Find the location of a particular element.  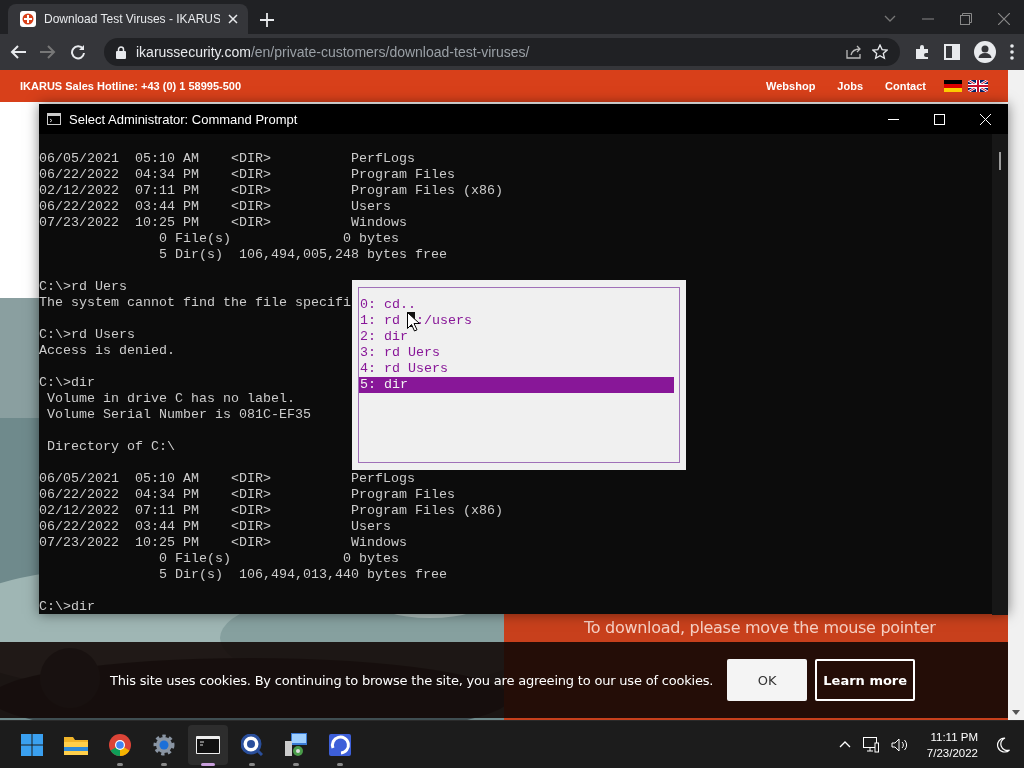

learn-more-button: Learn more is located at coordinates (865, 680).